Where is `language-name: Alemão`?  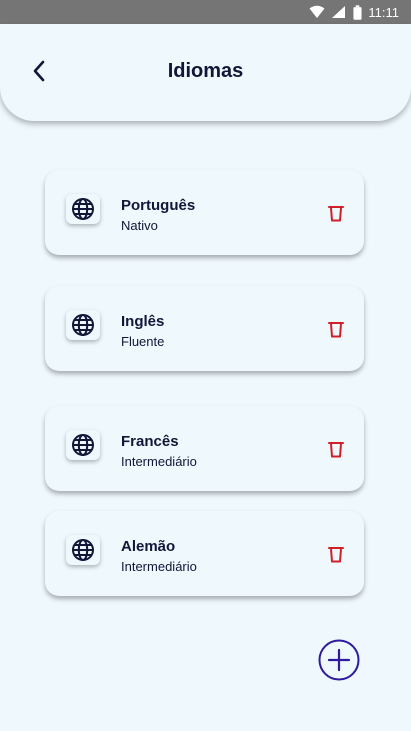
language-name: Alemão is located at coordinates (148, 546).